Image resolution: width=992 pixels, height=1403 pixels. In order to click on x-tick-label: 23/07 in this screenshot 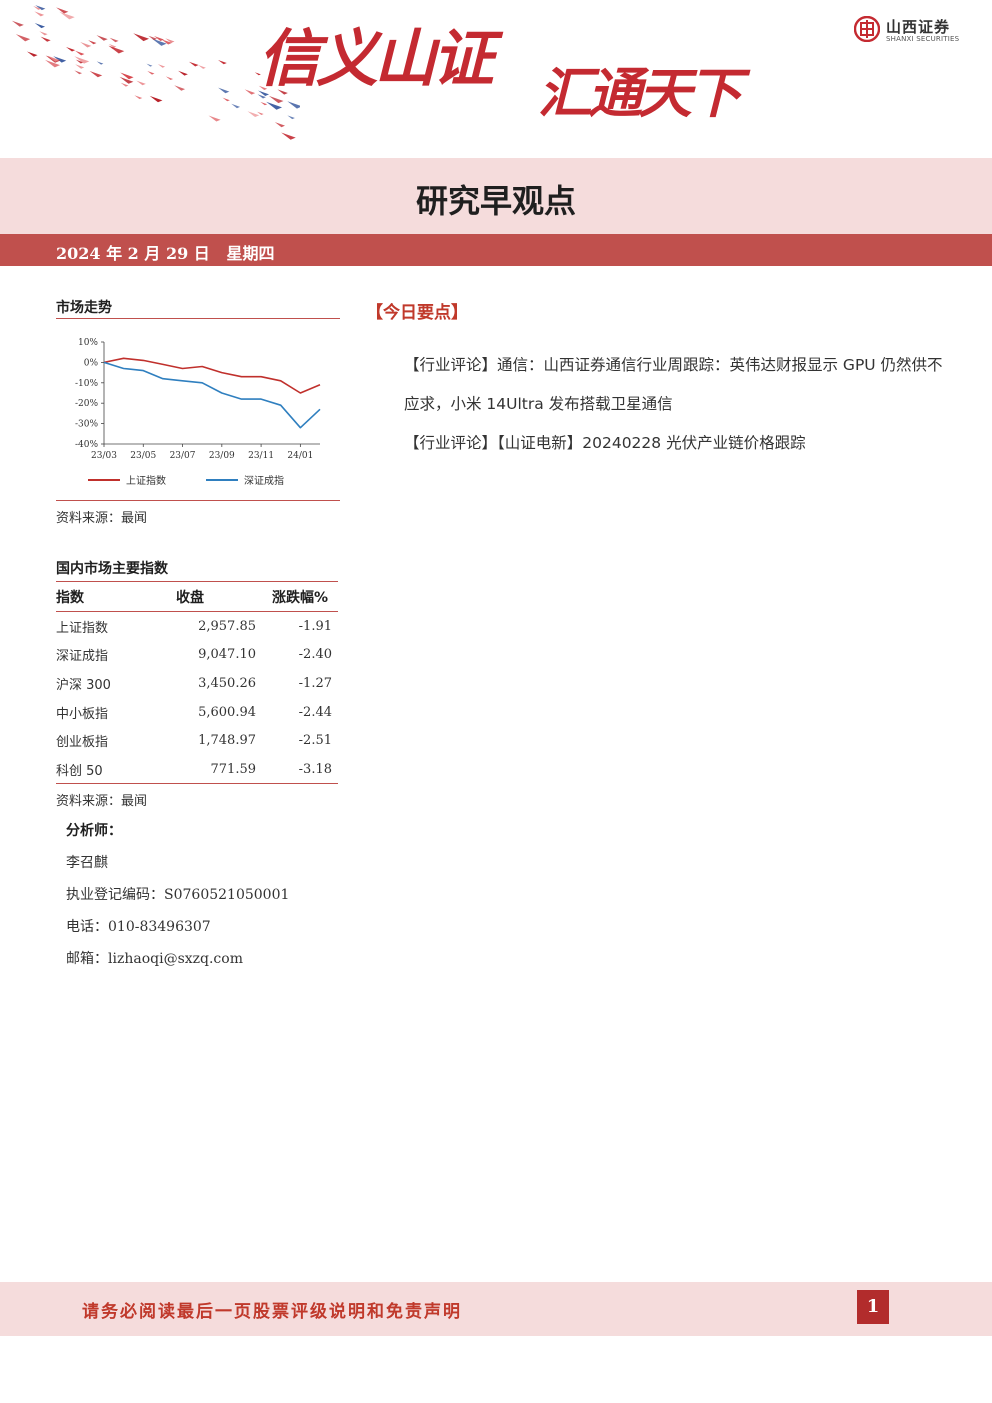, I will do `click(183, 456)`.